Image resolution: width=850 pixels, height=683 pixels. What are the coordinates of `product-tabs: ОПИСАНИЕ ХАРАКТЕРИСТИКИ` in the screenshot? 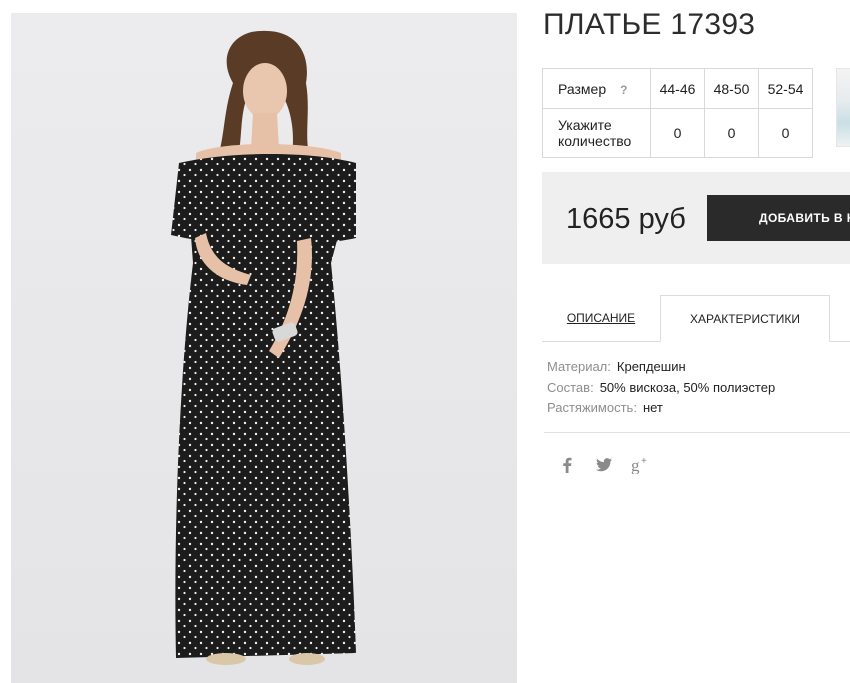 It's located at (696, 318).